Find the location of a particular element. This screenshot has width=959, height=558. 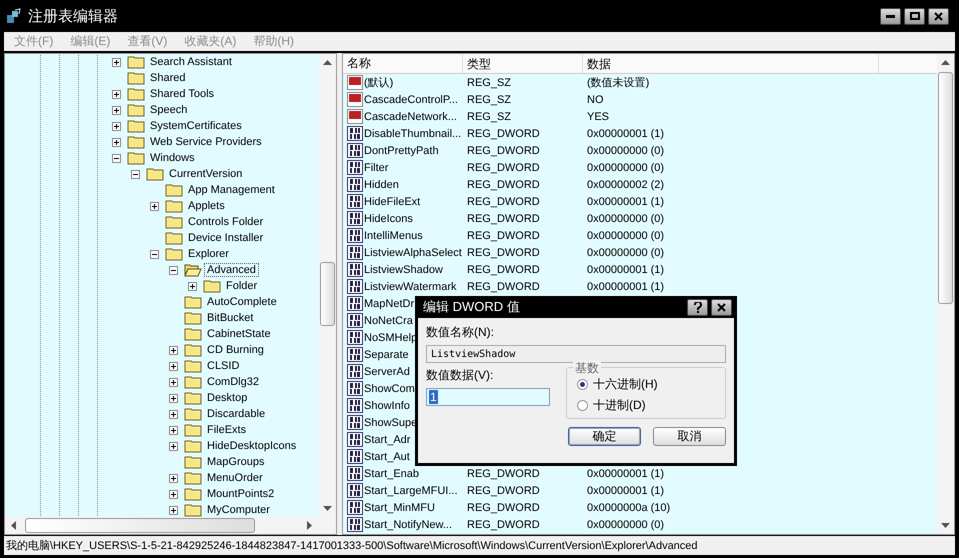

radio-label: 十进制(D) is located at coordinates (619, 405).